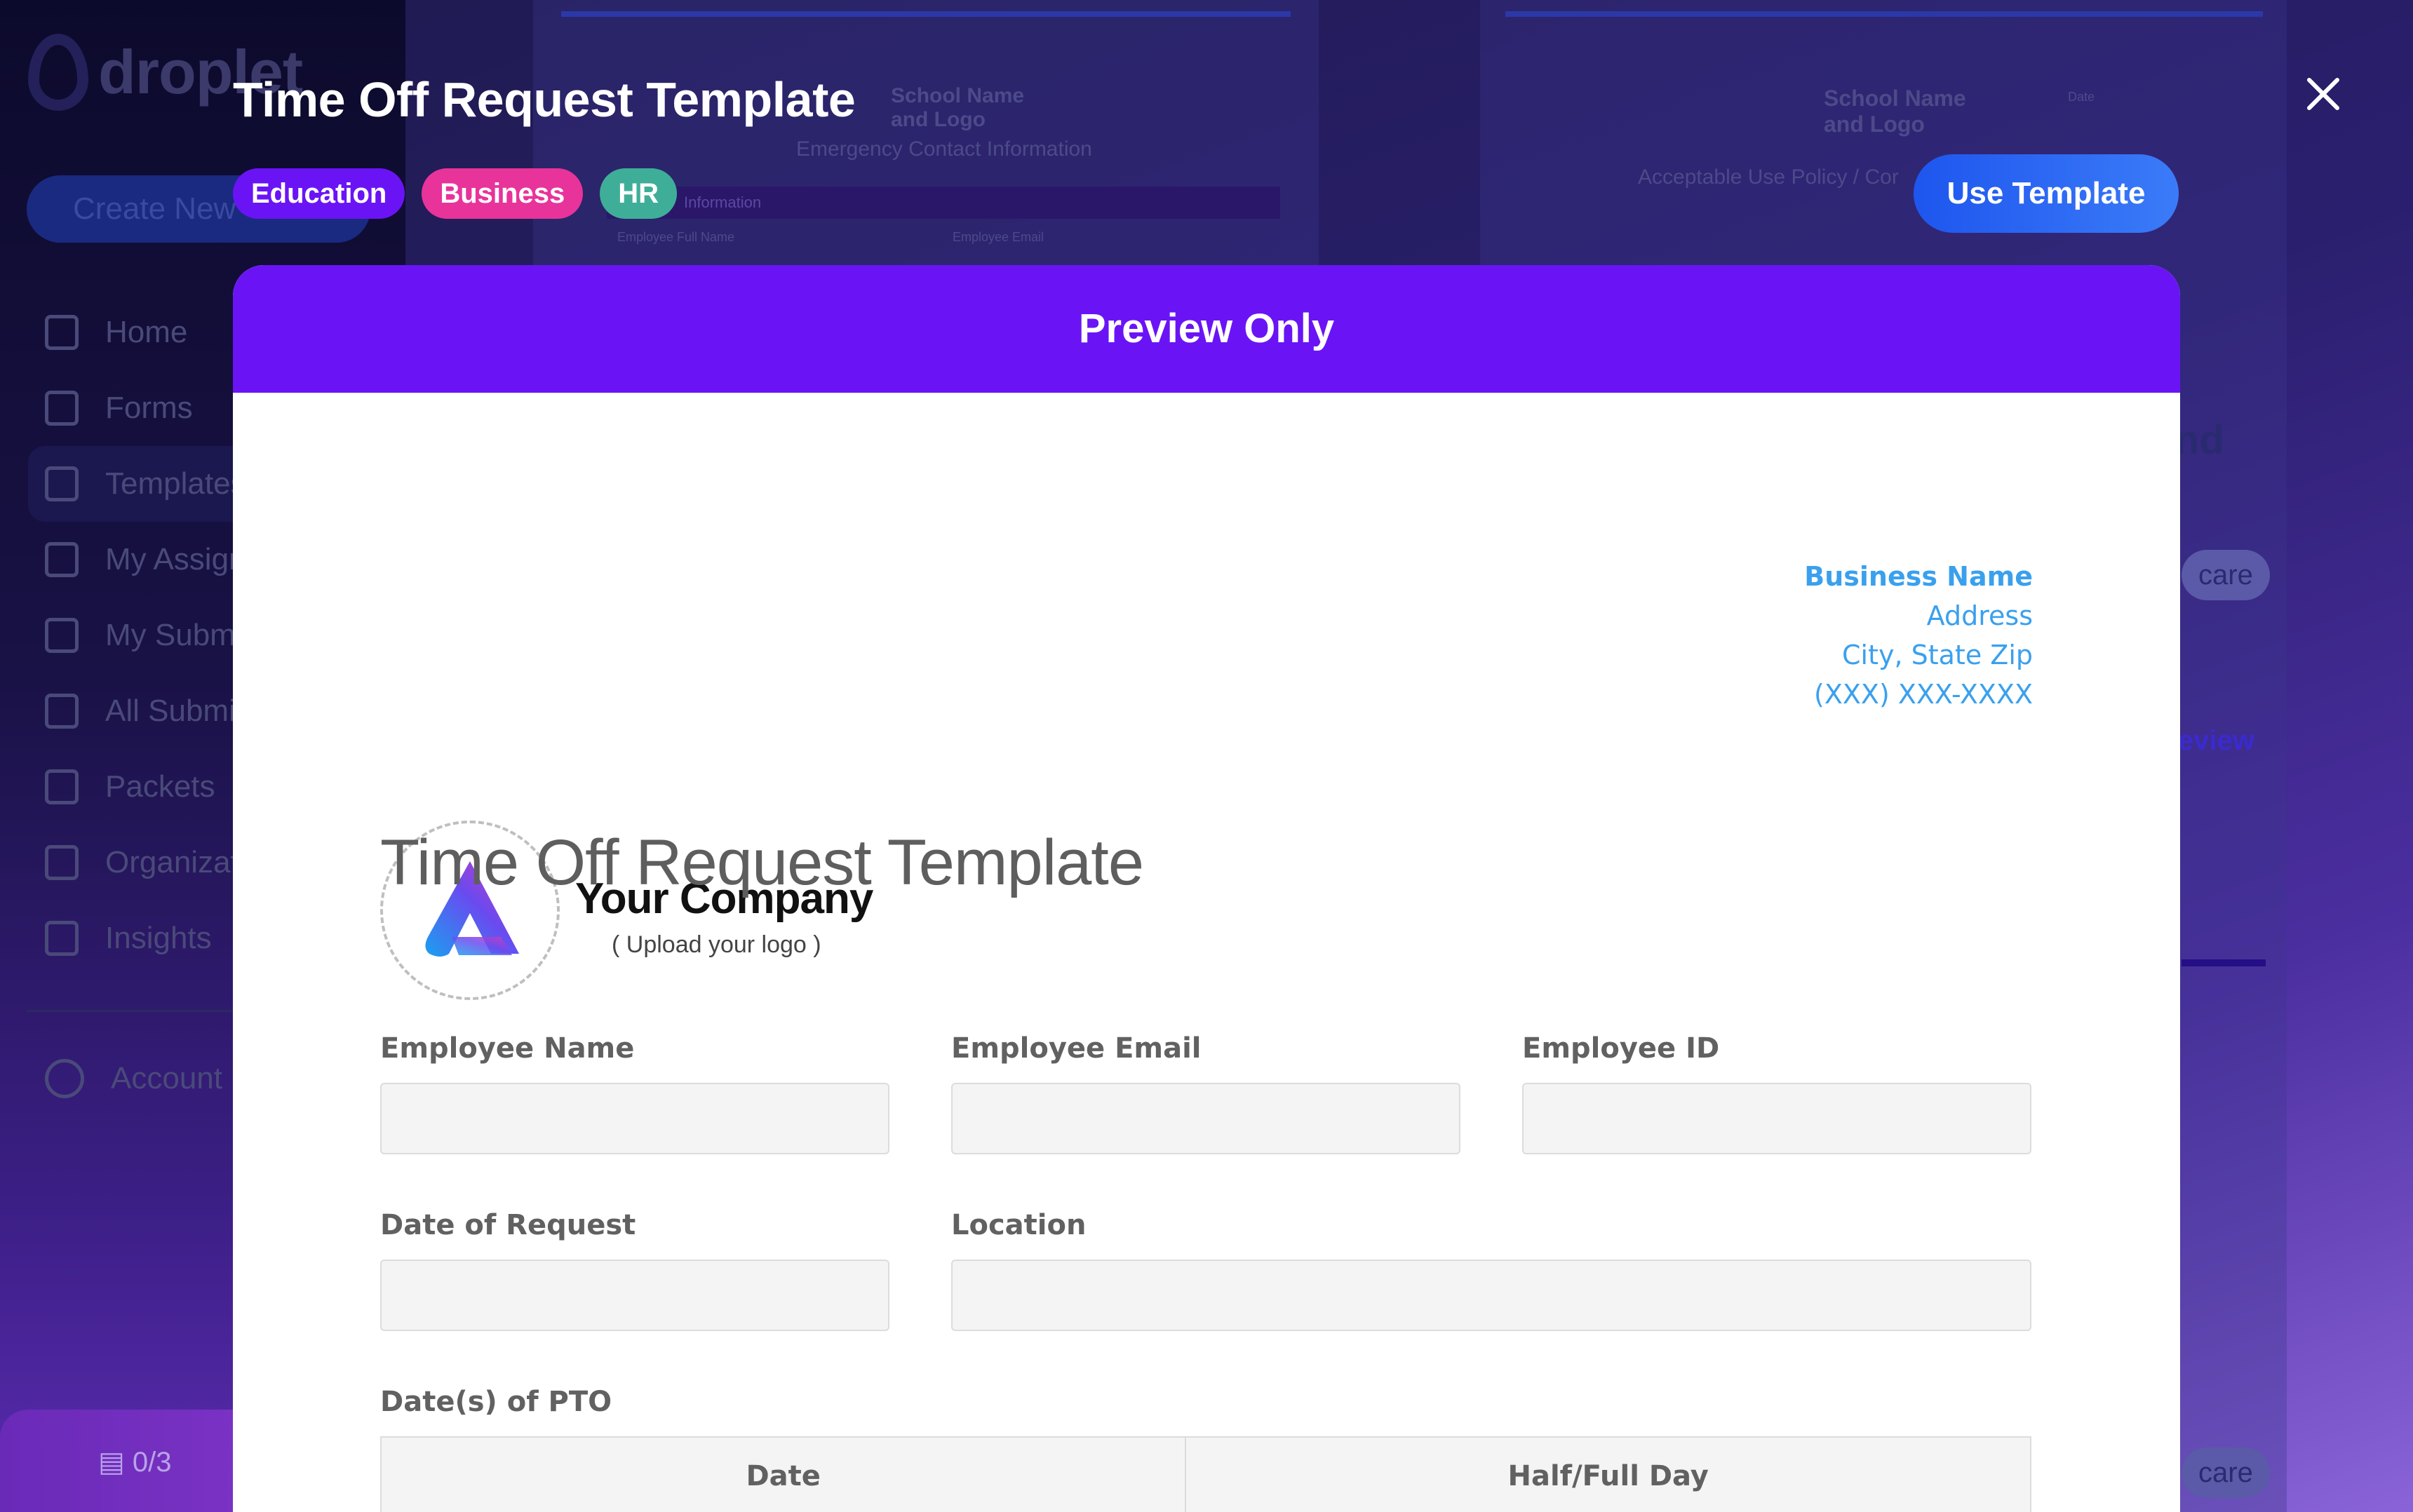 The width and height of the screenshot is (2413, 1512). What do you see at coordinates (1621, 1048) in the screenshot?
I see `employee-id-label: Employee ID` at bounding box center [1621, 1048].